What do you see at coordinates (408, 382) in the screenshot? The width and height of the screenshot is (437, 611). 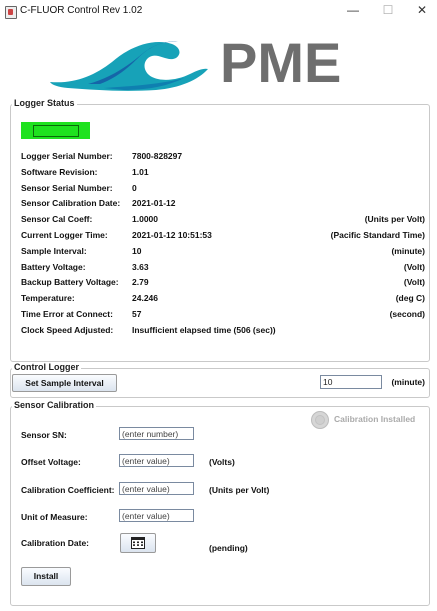 I see `sample-interval-unit: (minute)` at bounding box center [408, 382].